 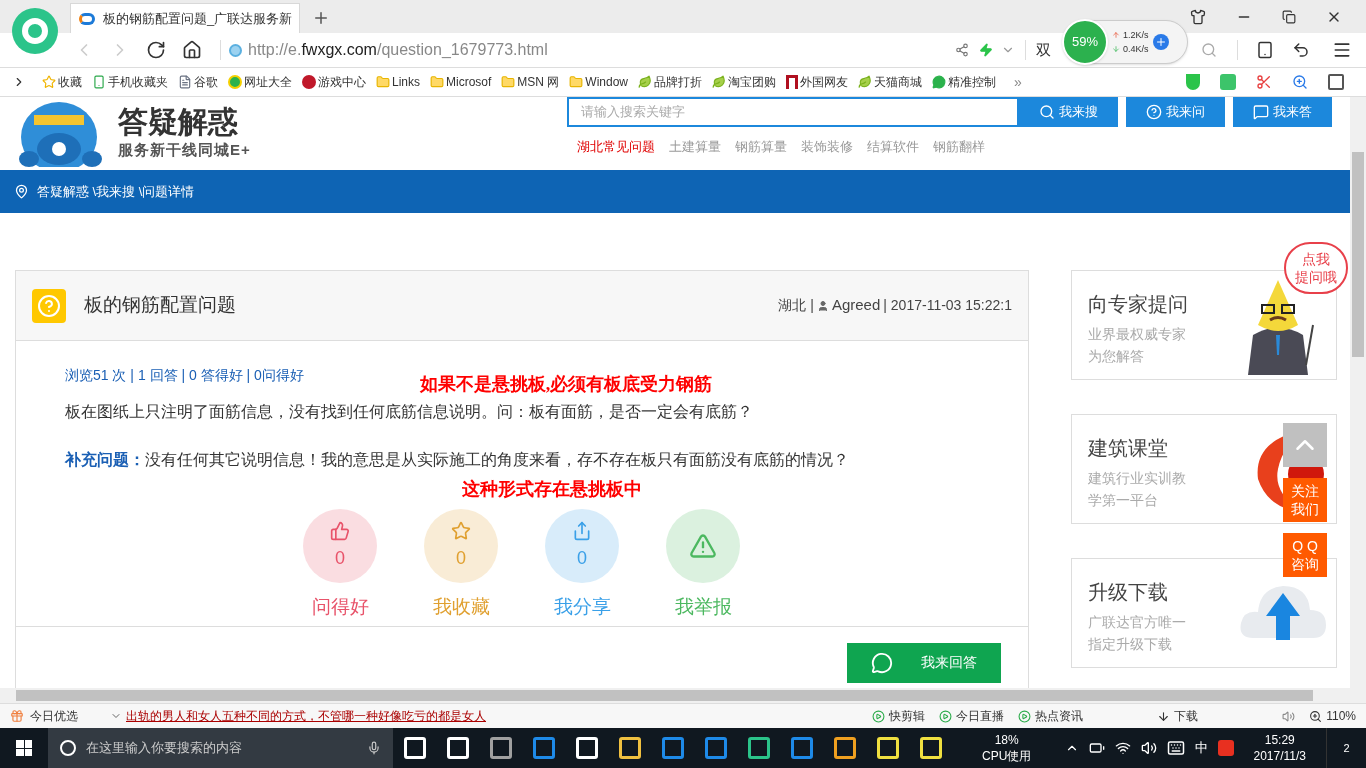 I want to click on search-engine-label: 双, so click(x=1043, y=49).